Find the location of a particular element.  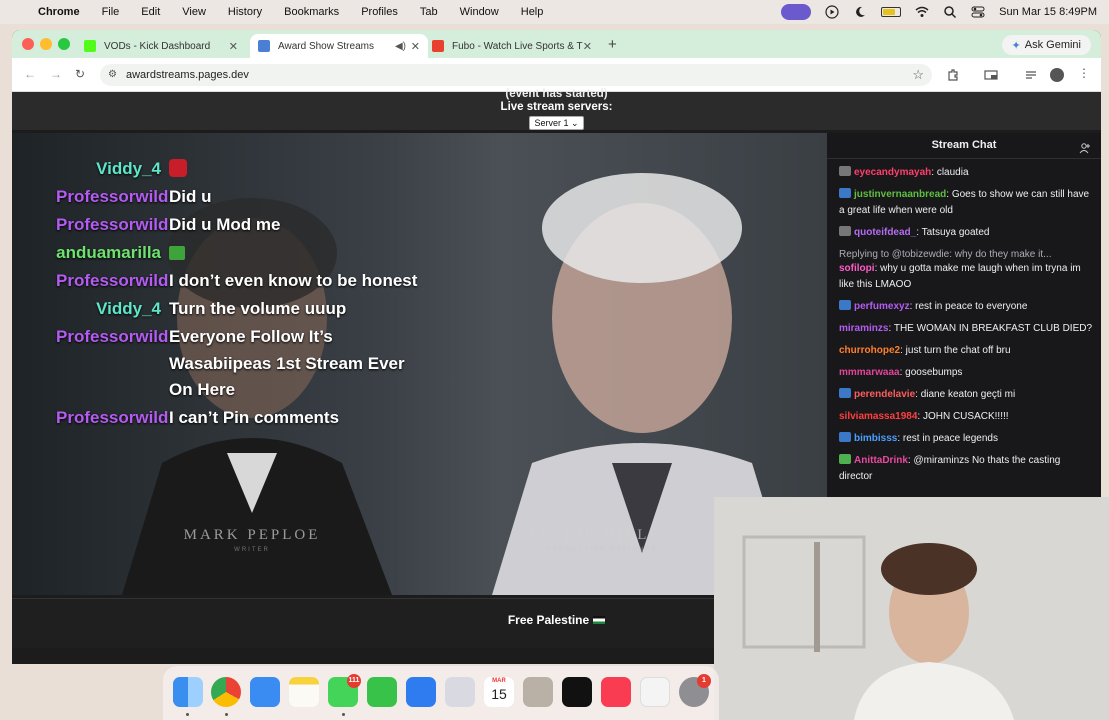

finder-icon is located at coordinates (188, 692).